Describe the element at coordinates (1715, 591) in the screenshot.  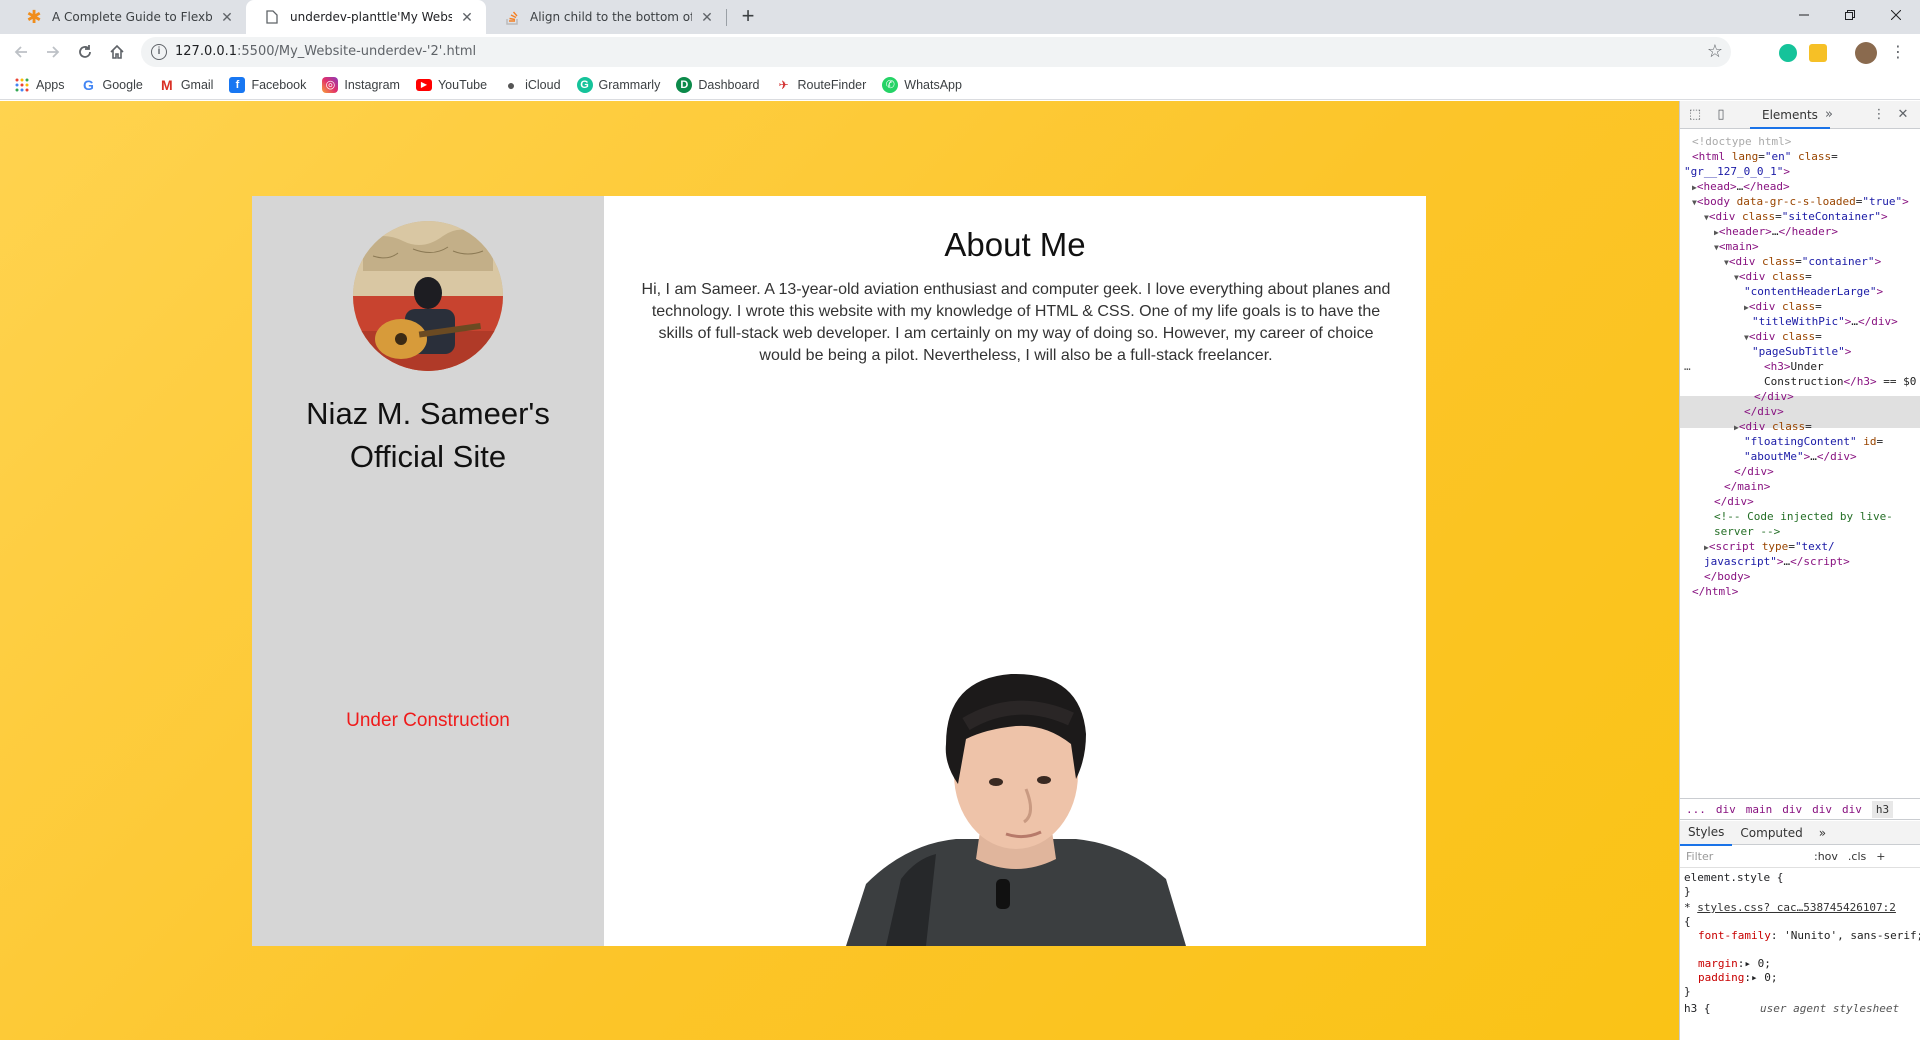
I see `dom-line: </html>` at that location.